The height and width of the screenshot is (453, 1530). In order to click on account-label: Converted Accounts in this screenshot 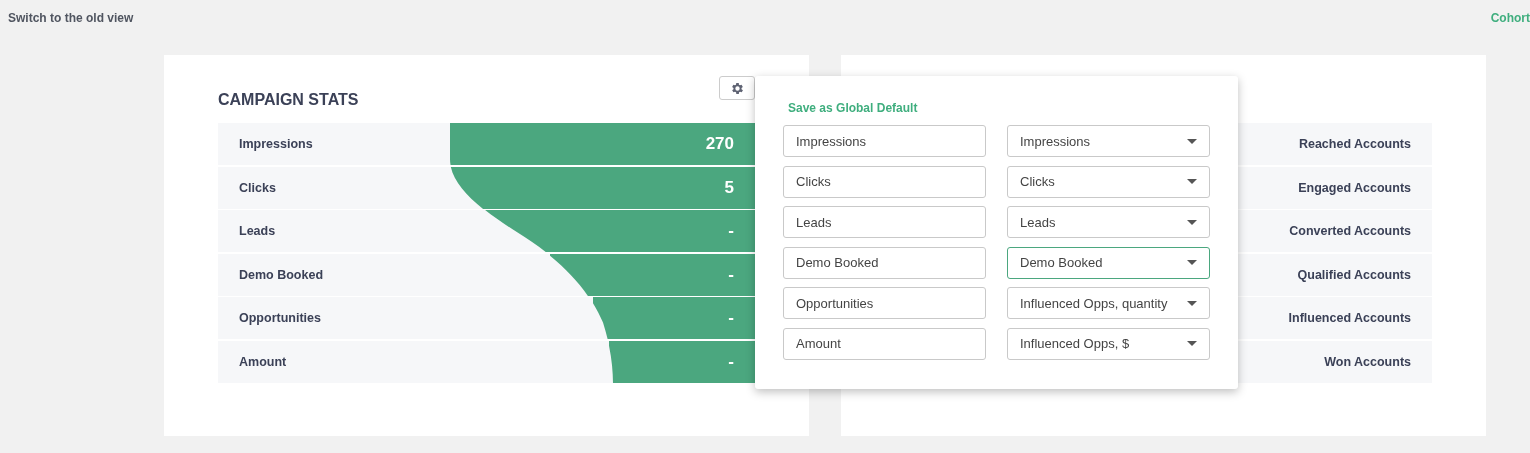, I will do `click(1350, 231)`.